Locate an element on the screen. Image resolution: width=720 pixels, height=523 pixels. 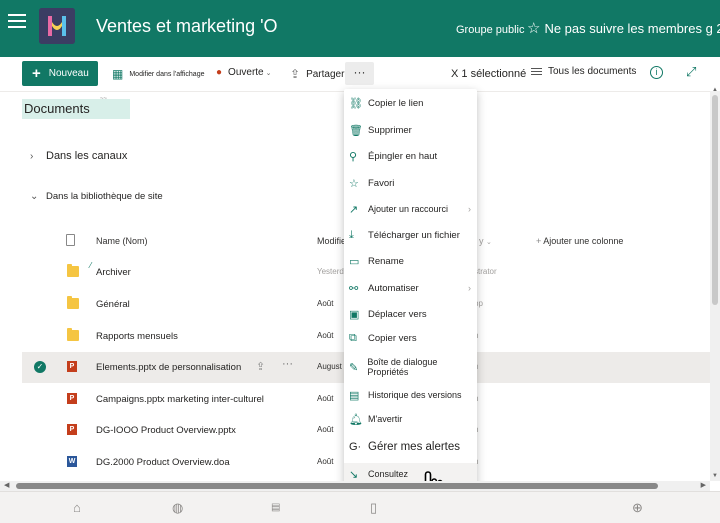
link-icon: ⛓ is located at coordinates (356, 103).